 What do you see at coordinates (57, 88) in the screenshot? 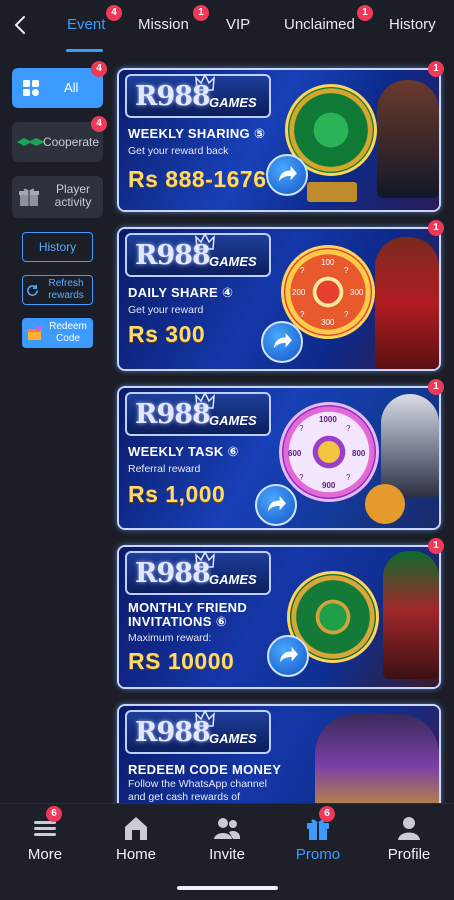
I see `sidebar-item-all: All` at bounding box center [57, 88].